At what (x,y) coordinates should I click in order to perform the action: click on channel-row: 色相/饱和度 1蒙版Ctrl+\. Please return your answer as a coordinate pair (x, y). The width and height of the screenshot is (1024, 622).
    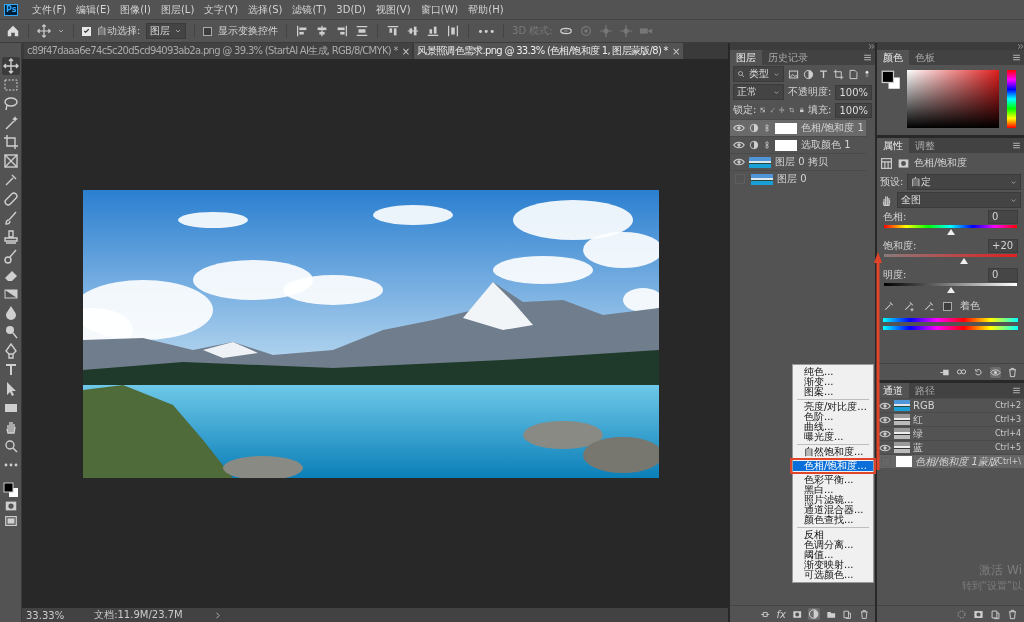
    Looking at the image, I should click on (950, 461).